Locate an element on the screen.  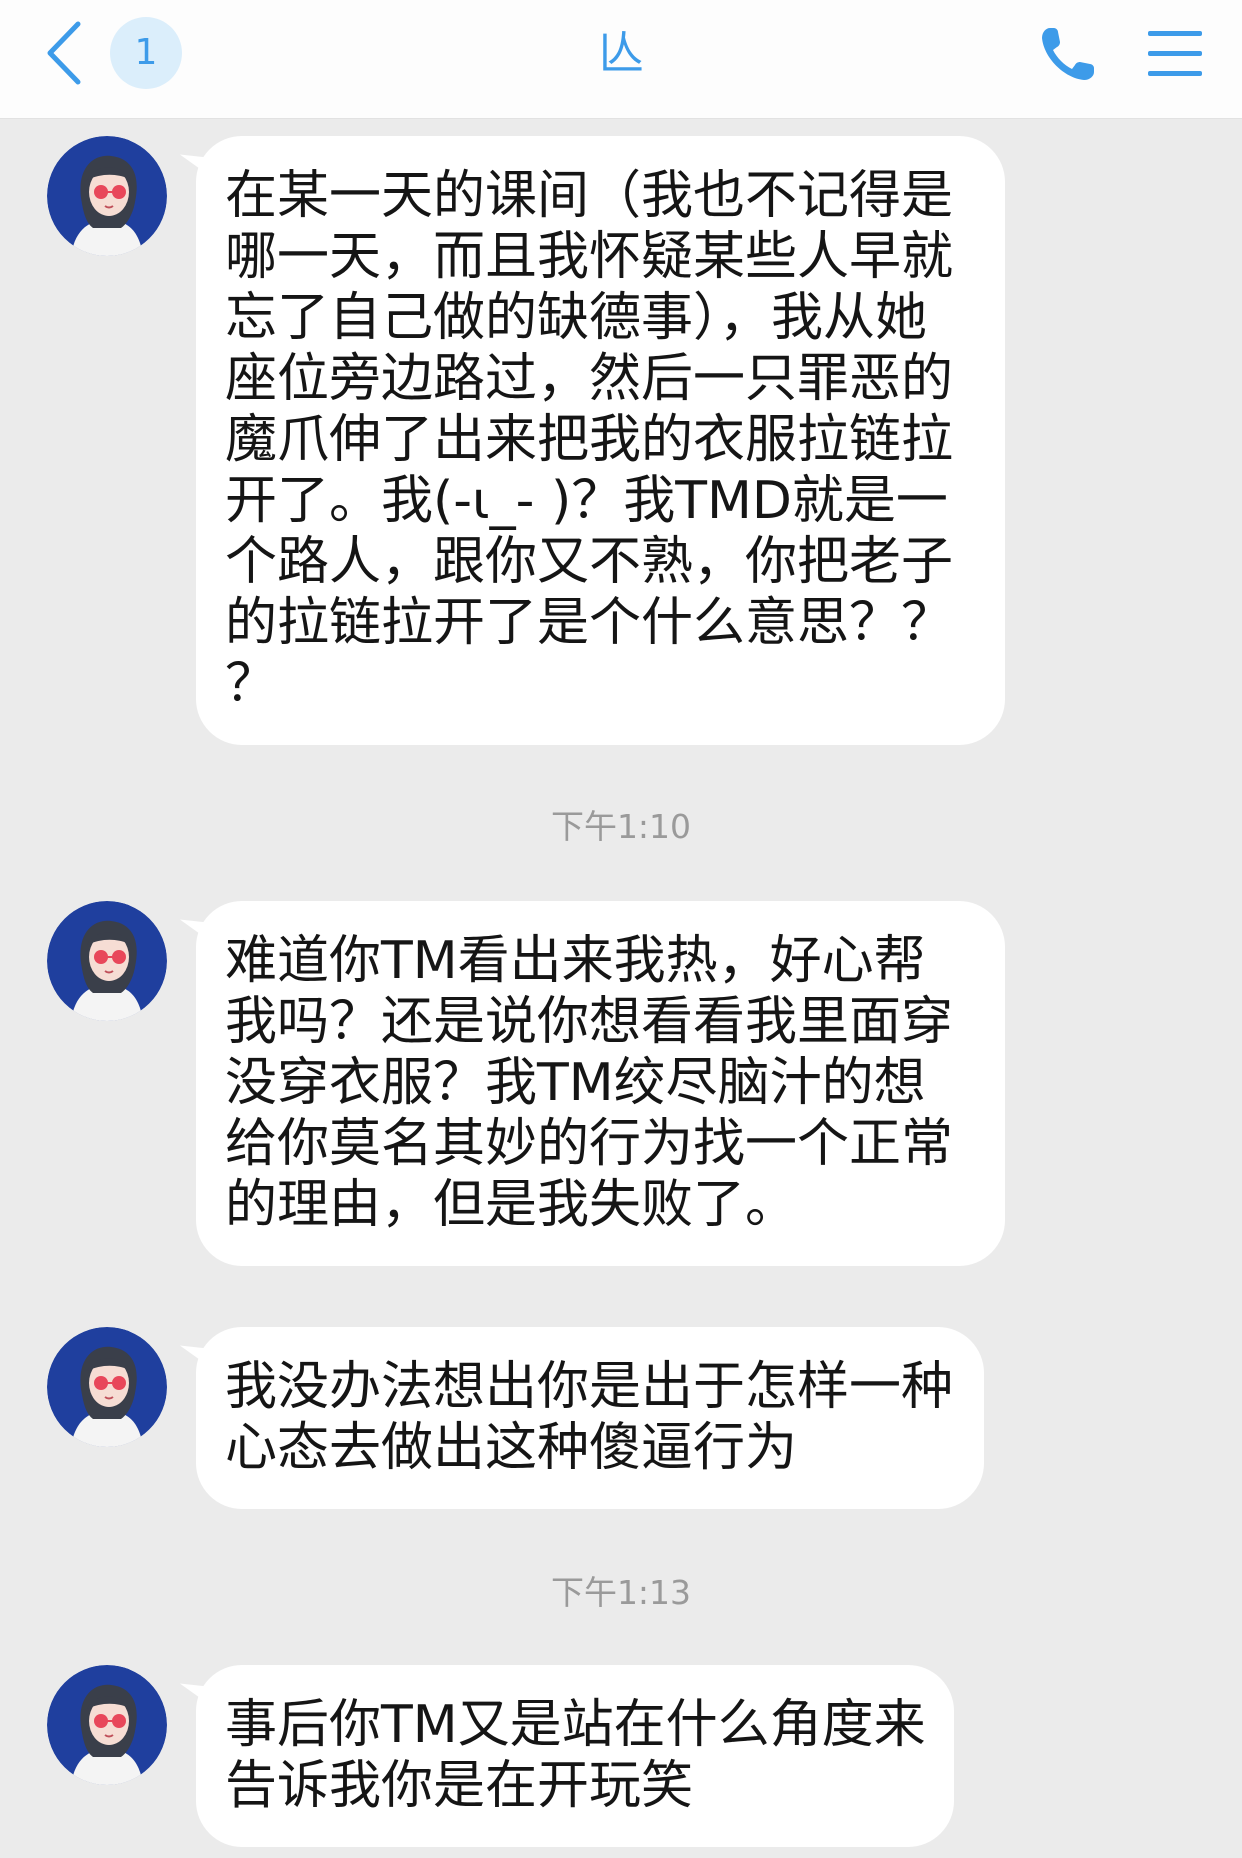
call-button is located at coordinates (1068, 54).